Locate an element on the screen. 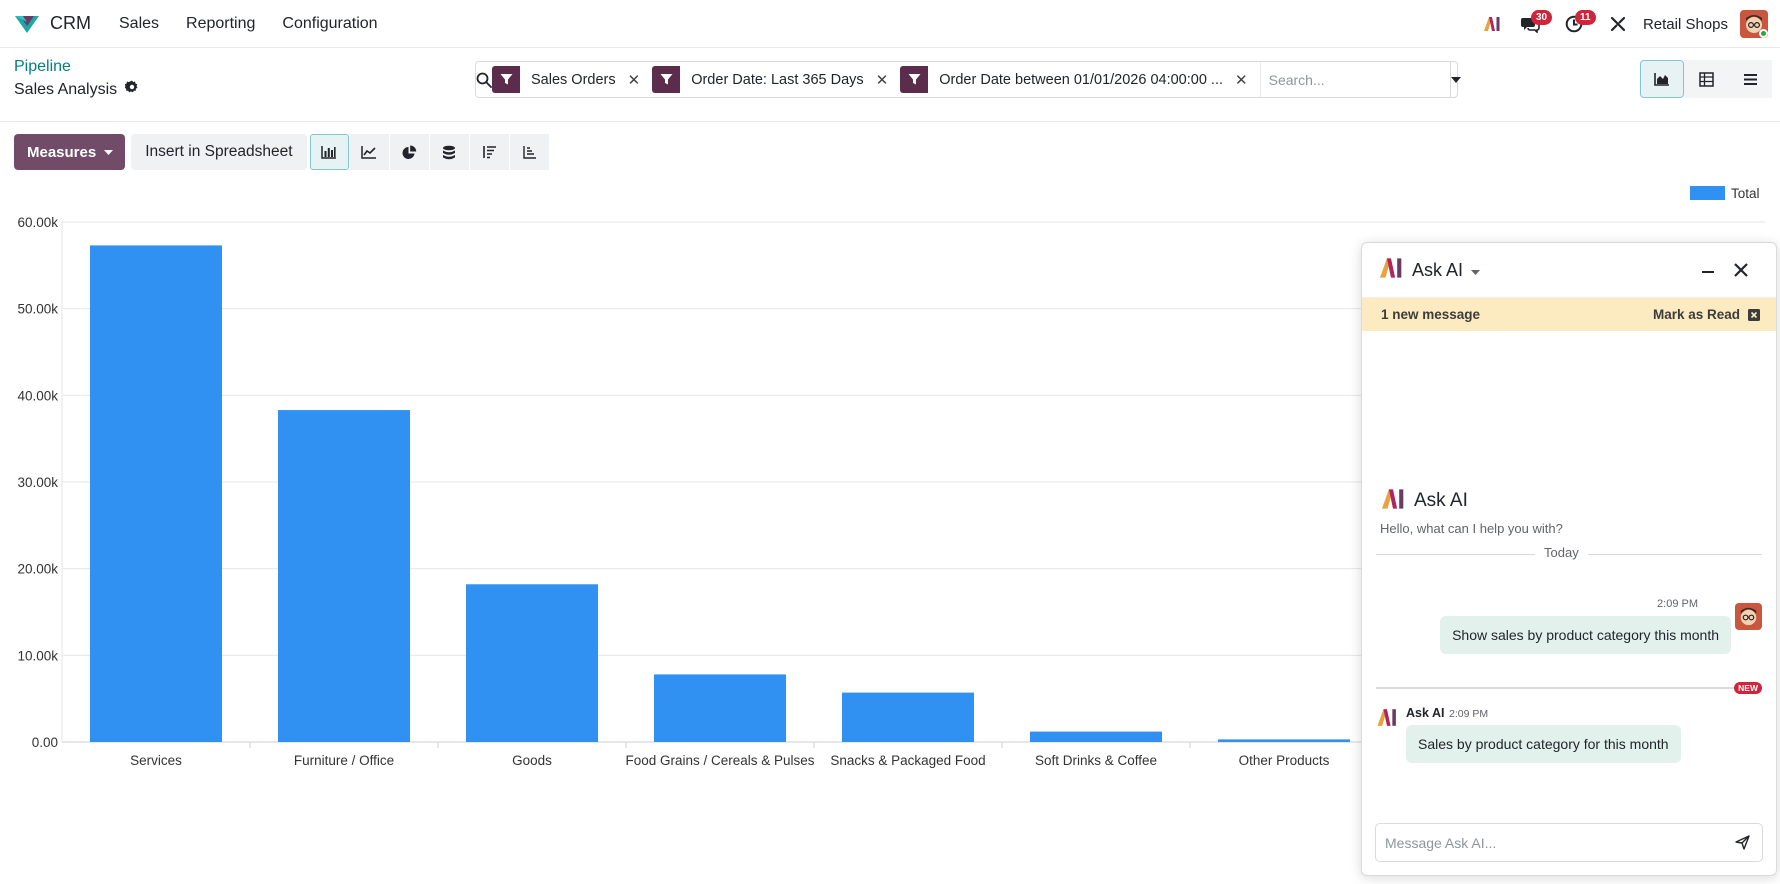 The image size is (1780, 884). app-name: CRM is located at coordinates (70, 23).